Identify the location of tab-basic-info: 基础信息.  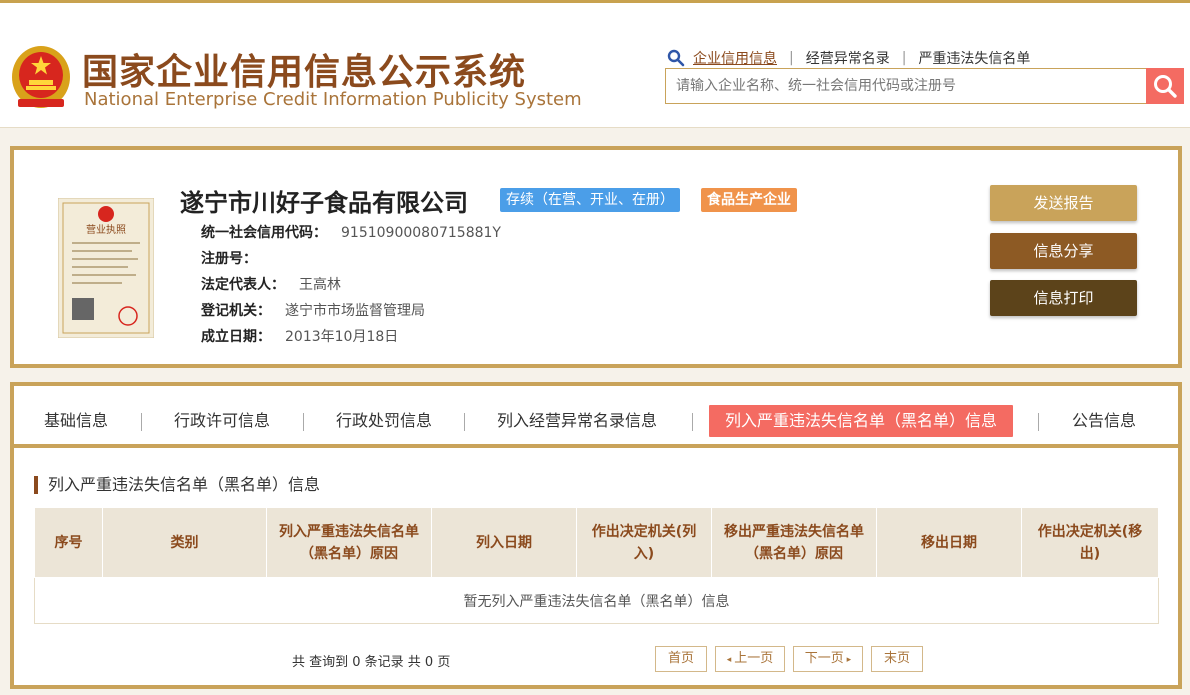
(76, 421).